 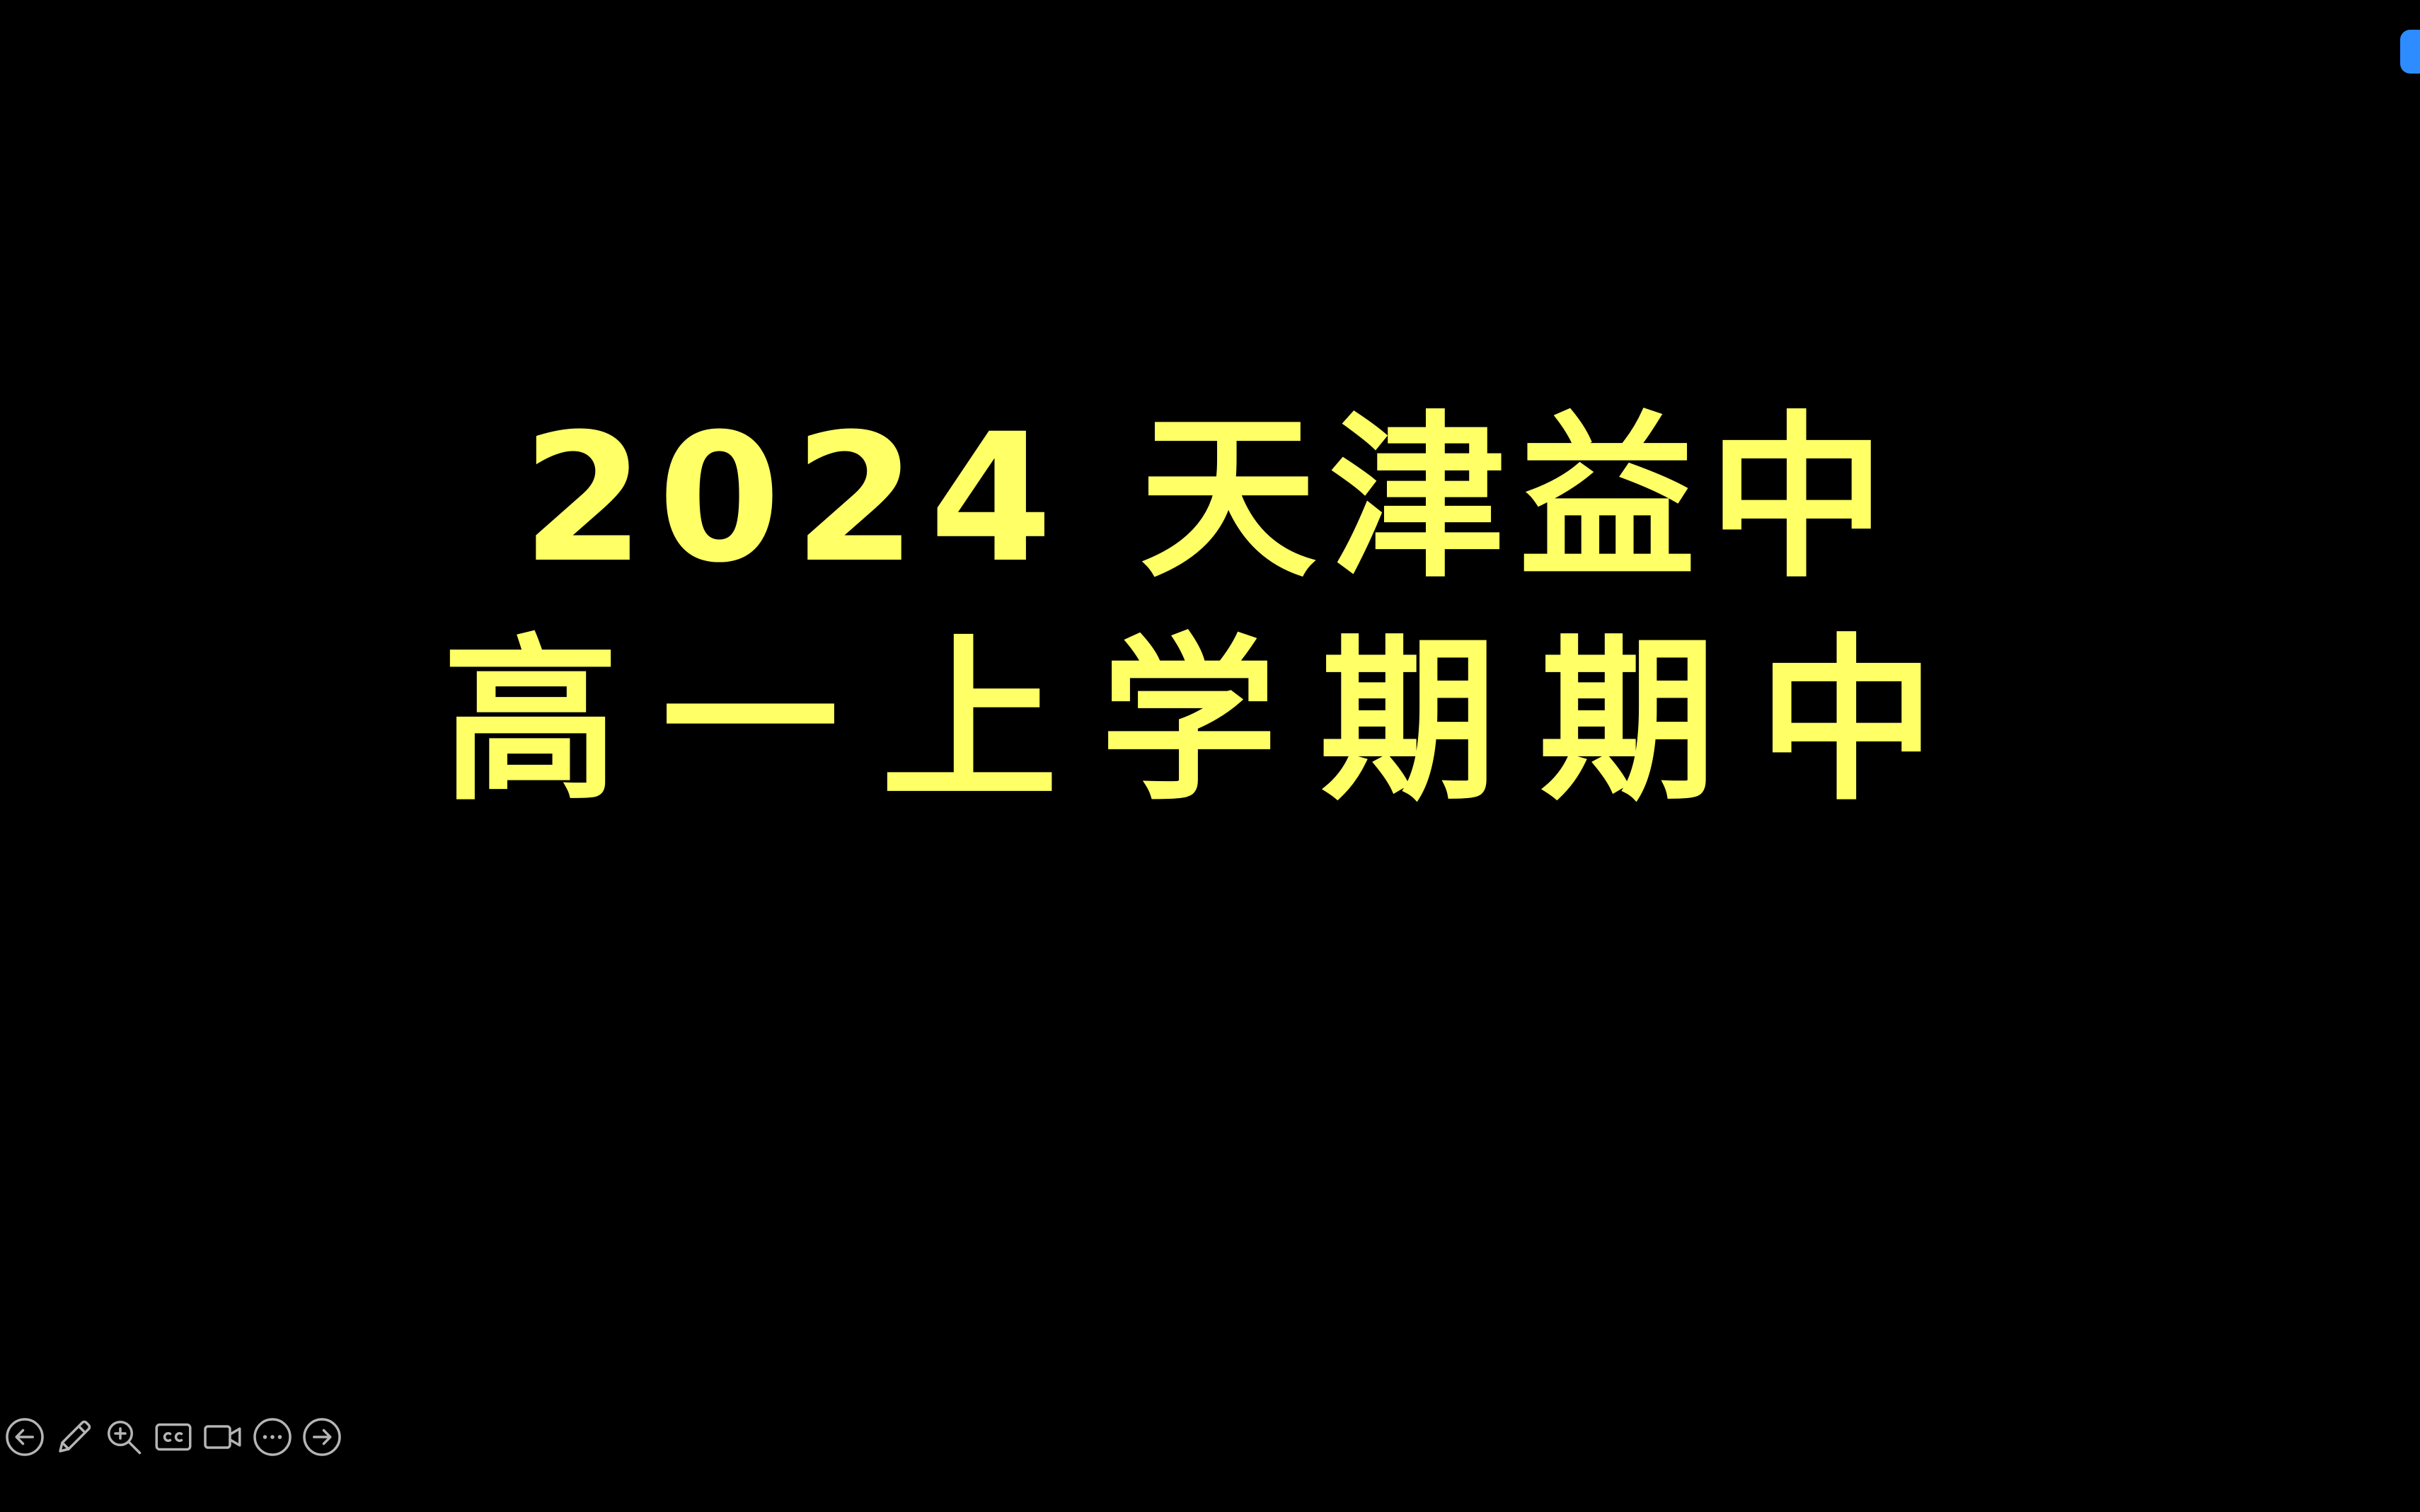 I want to click on arrow-left-circle-icon, so click(x=25, y=1437).